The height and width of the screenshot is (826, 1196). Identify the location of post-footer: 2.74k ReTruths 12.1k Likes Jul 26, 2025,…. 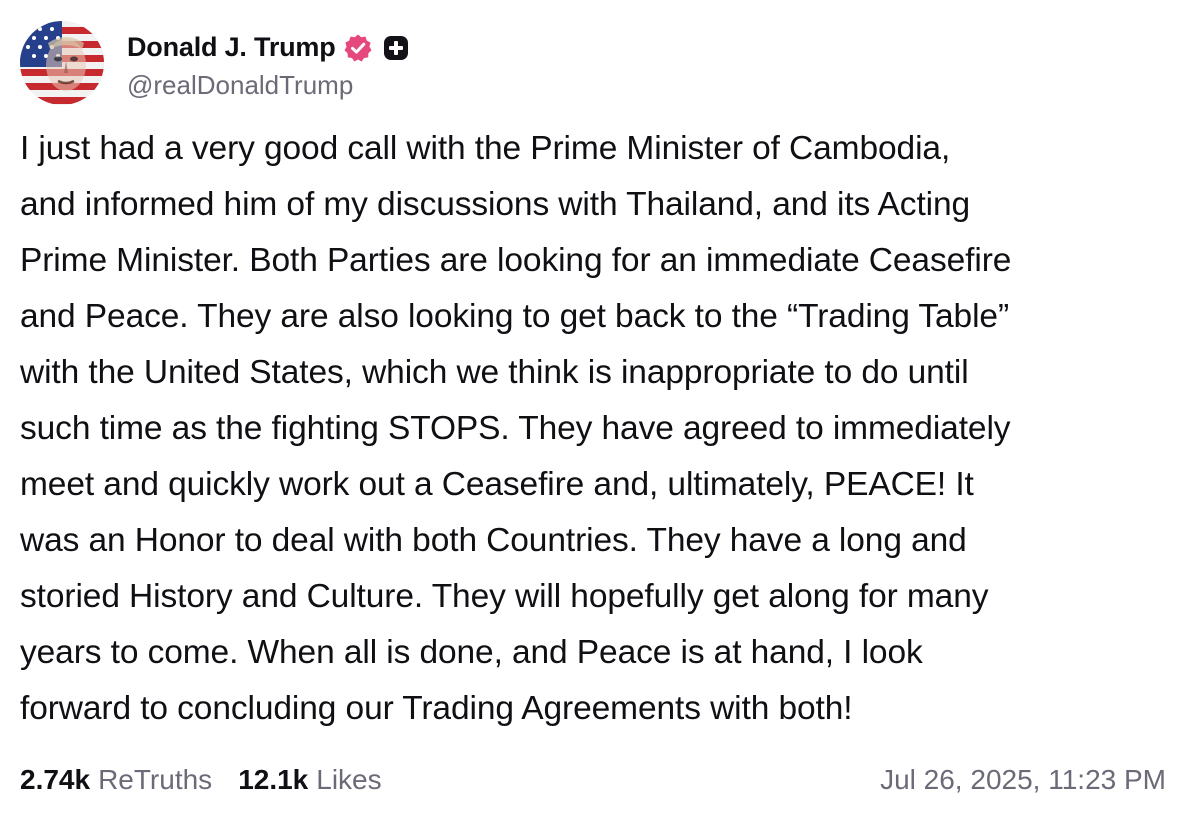
(593, 780).